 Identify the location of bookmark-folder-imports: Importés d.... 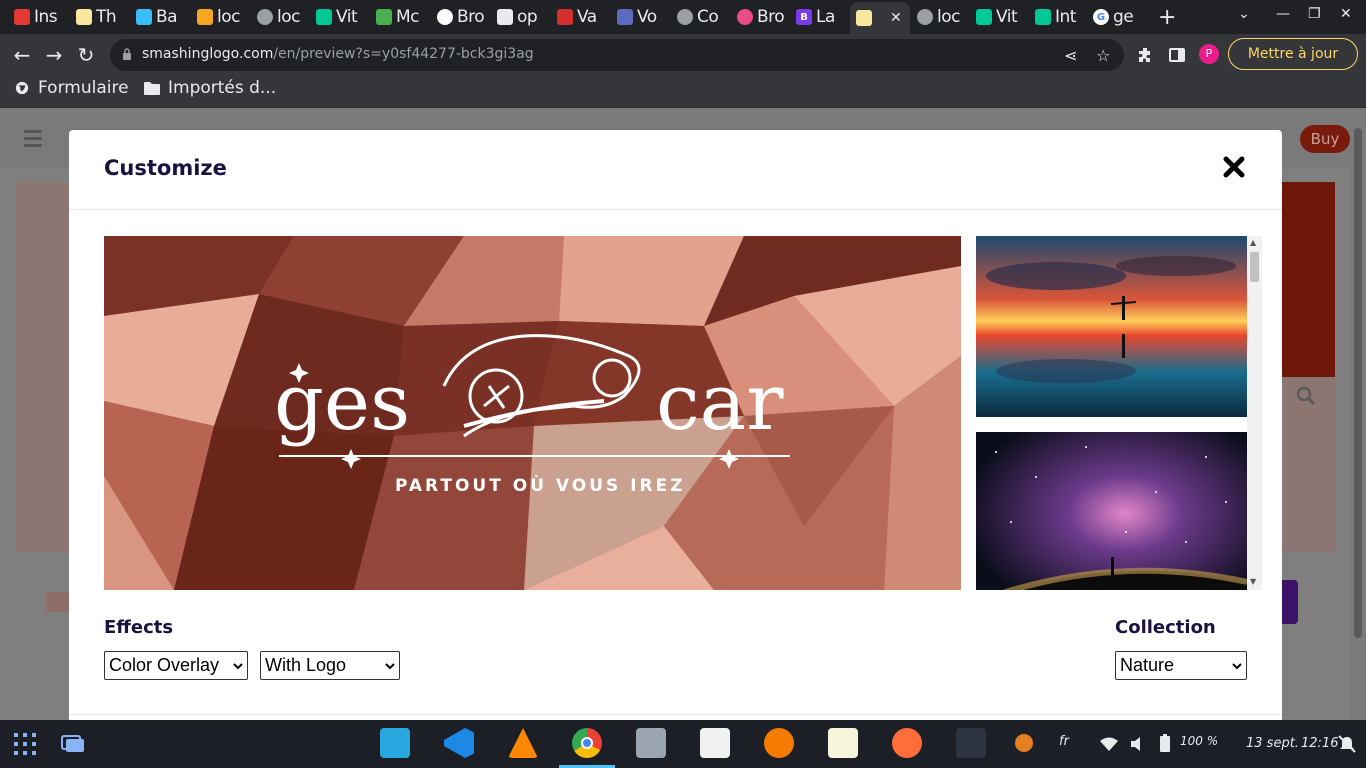
(210, 88).